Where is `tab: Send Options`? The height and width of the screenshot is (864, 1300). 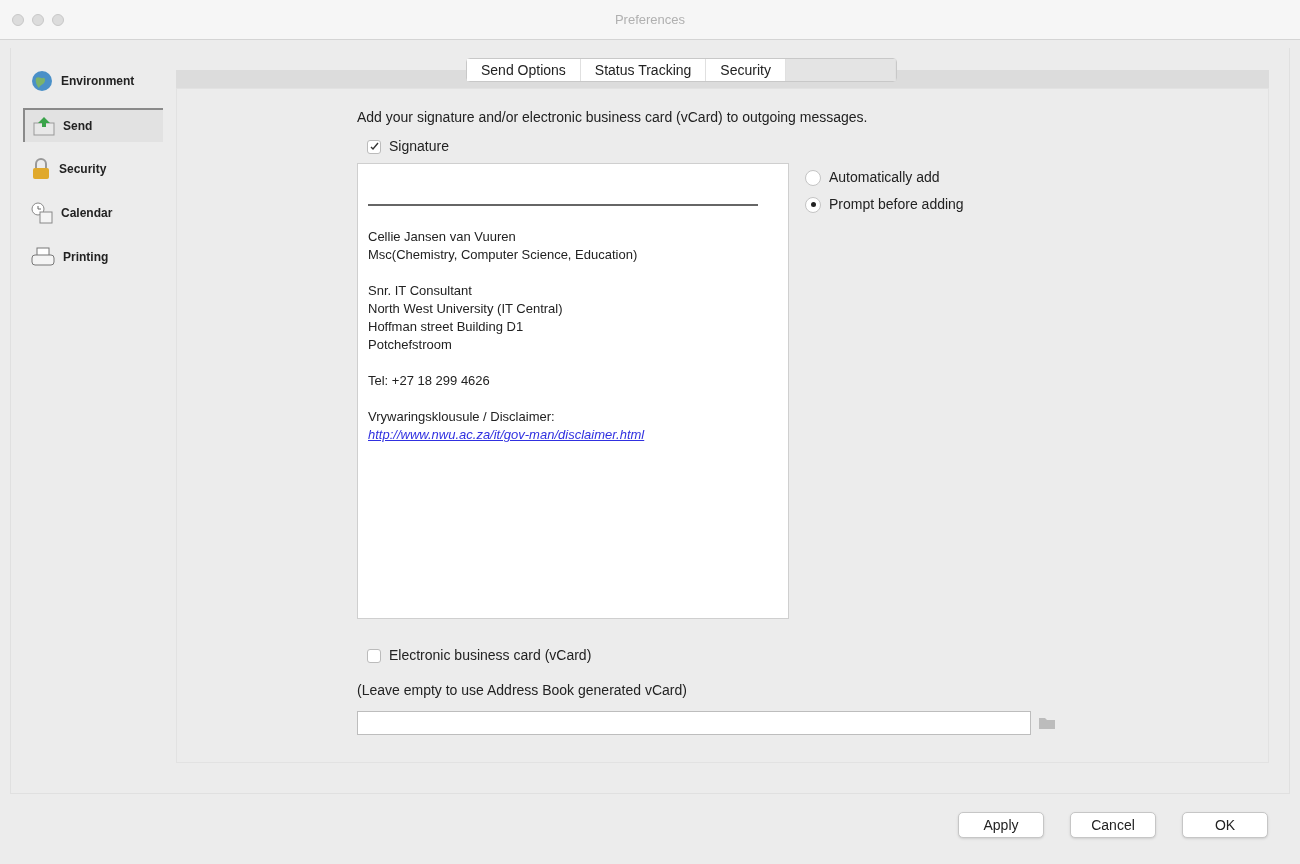 tab: Send Options is located at coordinates (524, 70).